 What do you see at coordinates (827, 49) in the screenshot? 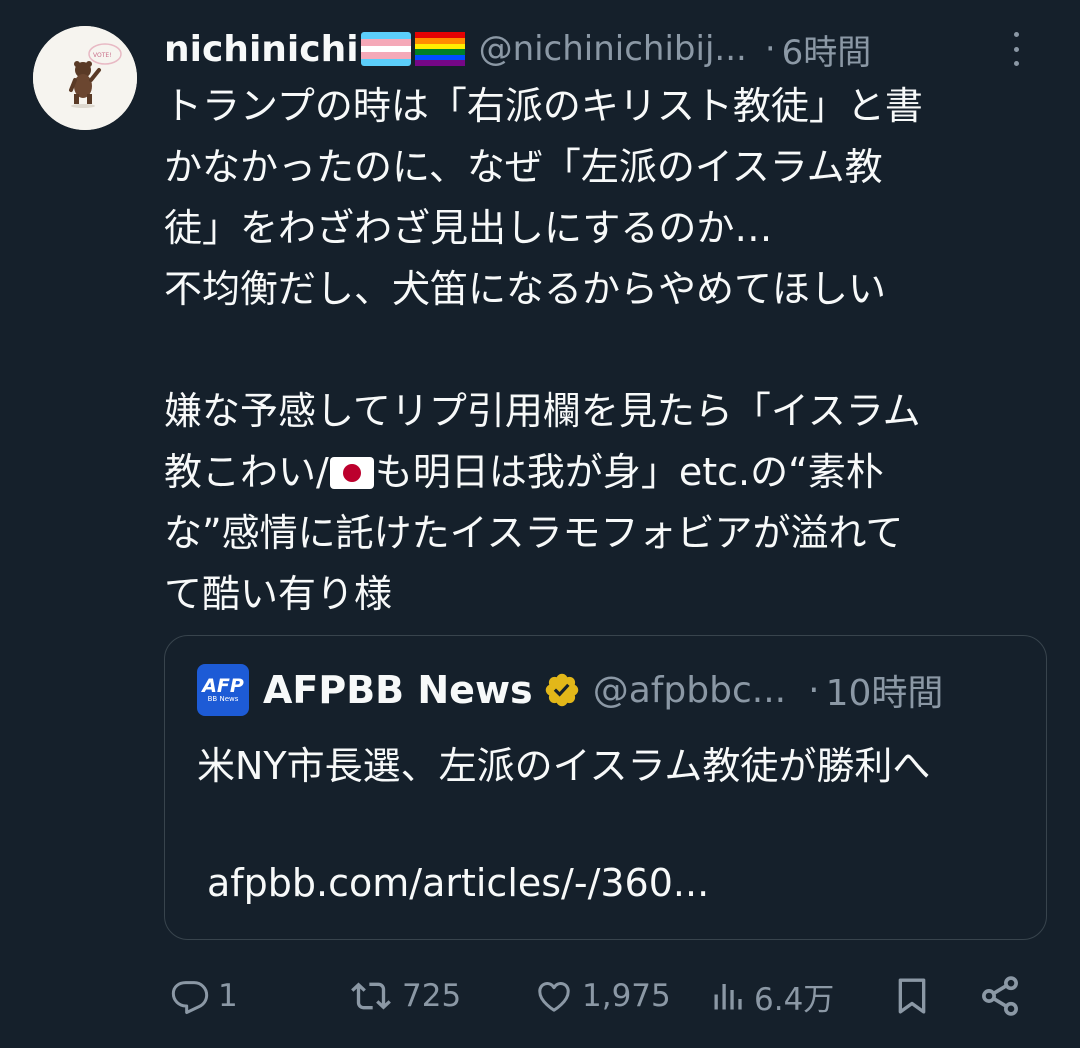
I see `post-time: 6時間` at bounding box center [827, 49].